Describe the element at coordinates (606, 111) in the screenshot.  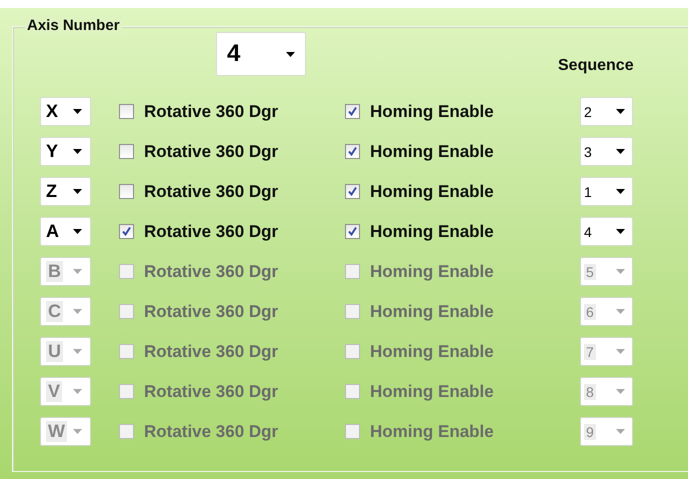
I see `sequence-dropdown: 2` at that location.